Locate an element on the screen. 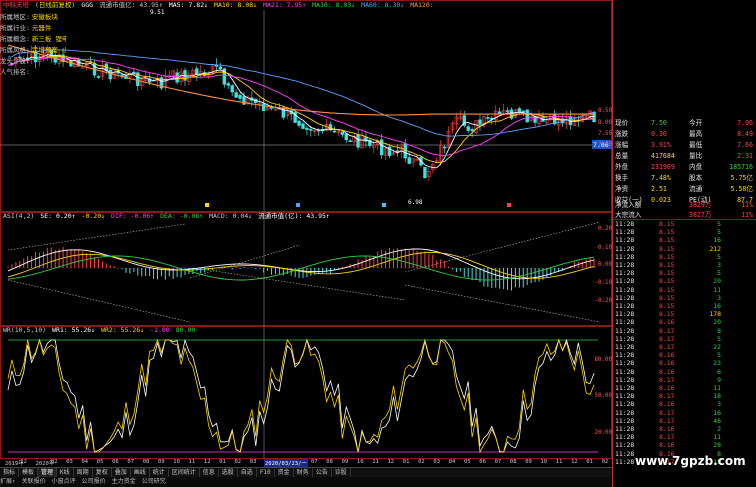 This screenshot has width=756, height=487. date-tick: 04 is located at coordinates (85, 462).